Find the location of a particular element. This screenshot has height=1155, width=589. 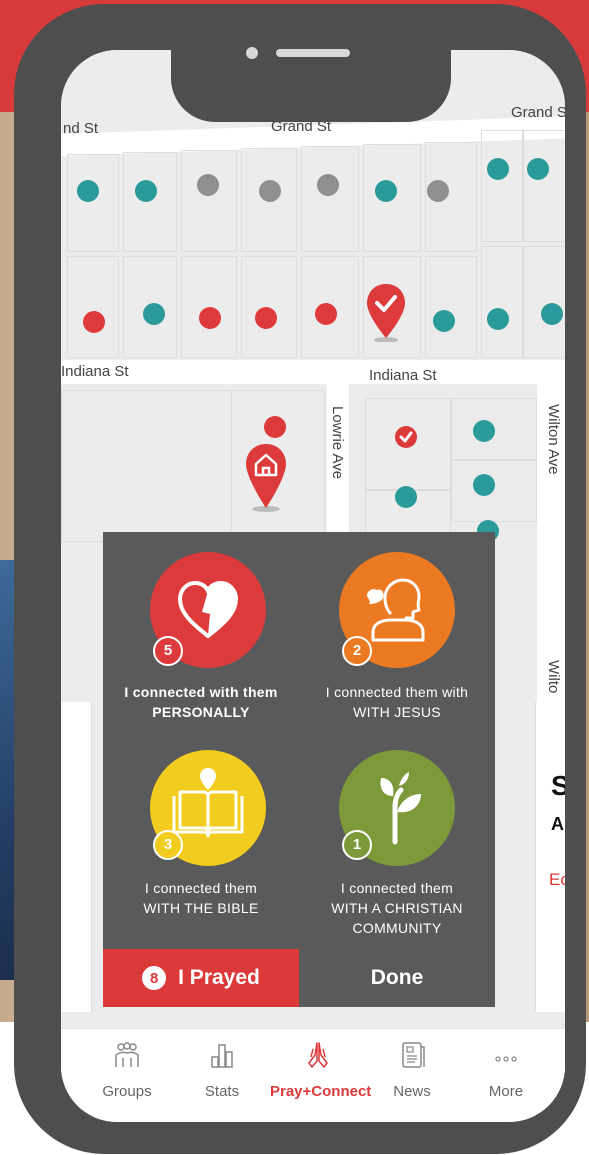

nav-label-pray-connect: Pray+Connect is located at coordinates (321, 1091).